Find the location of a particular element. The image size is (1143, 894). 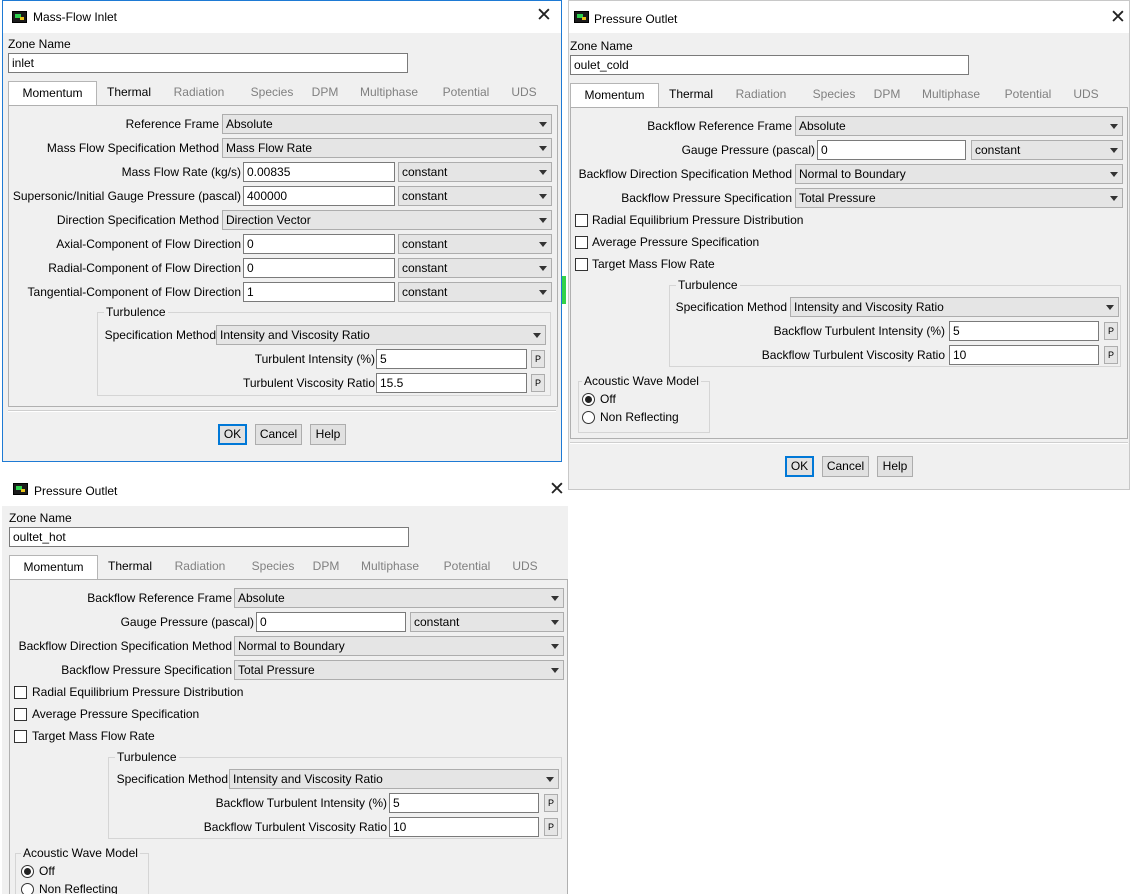

zone-name-field: oultet_hot is located at coordinates (209, 537).